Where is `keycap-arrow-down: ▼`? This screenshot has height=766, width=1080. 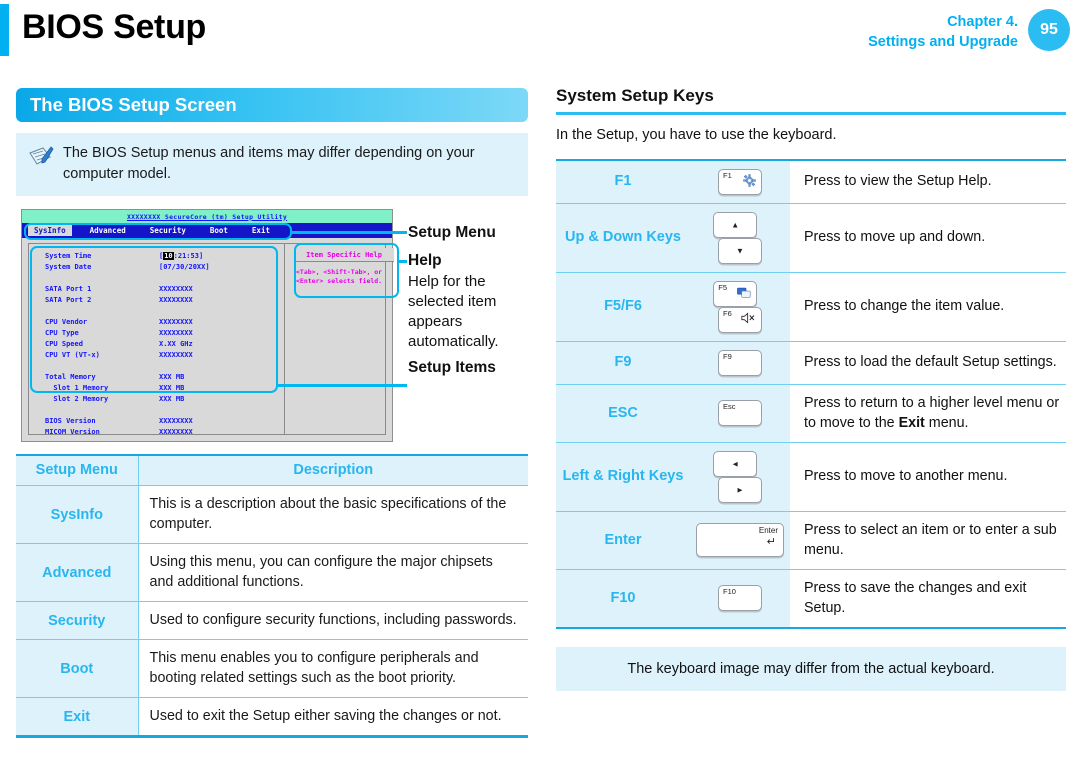
keycap-arrow-down: ▼ is located at coordinates (740, 250).